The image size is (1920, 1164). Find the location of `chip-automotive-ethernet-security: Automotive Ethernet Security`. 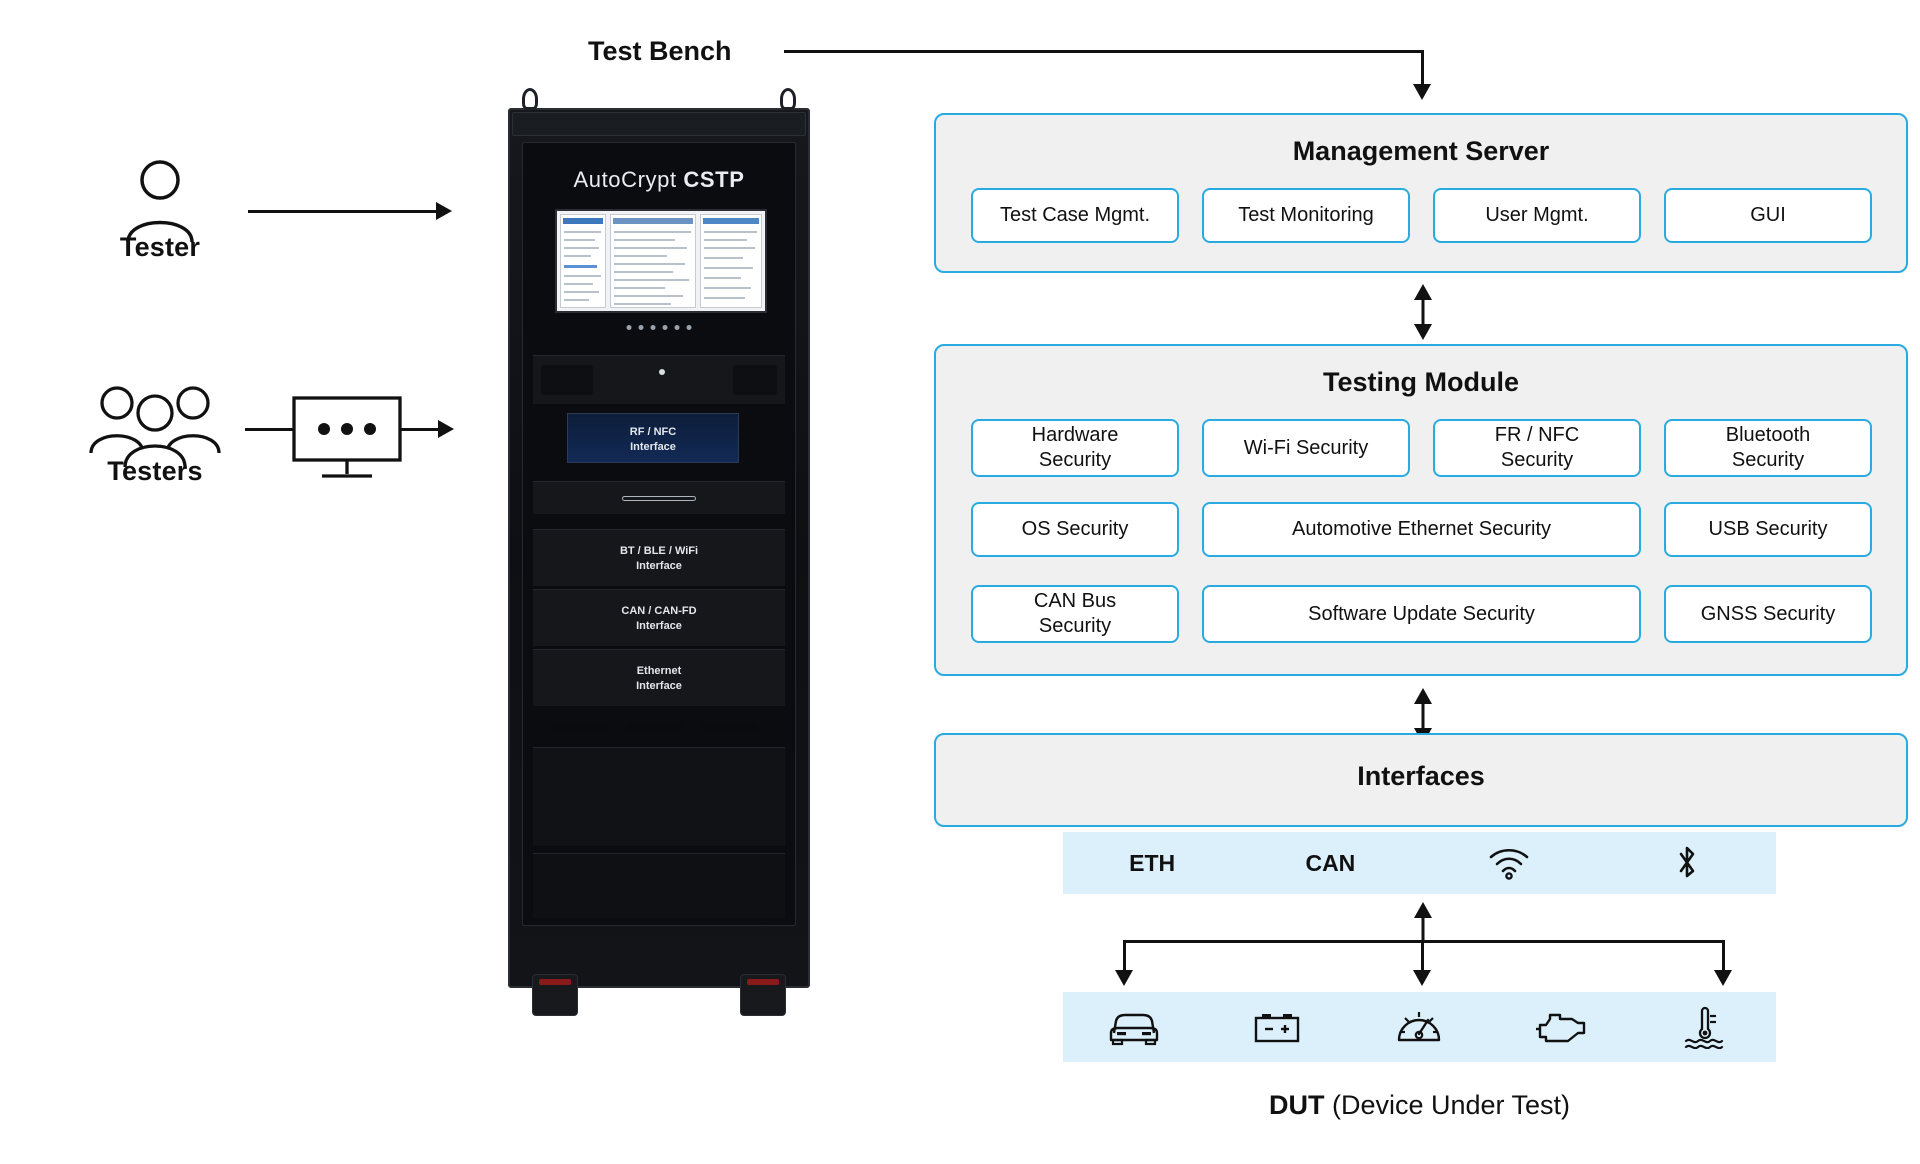

chip-automotive-ethernet-security: Automotive Ethernet Security is located at coordinates (1421, 529).